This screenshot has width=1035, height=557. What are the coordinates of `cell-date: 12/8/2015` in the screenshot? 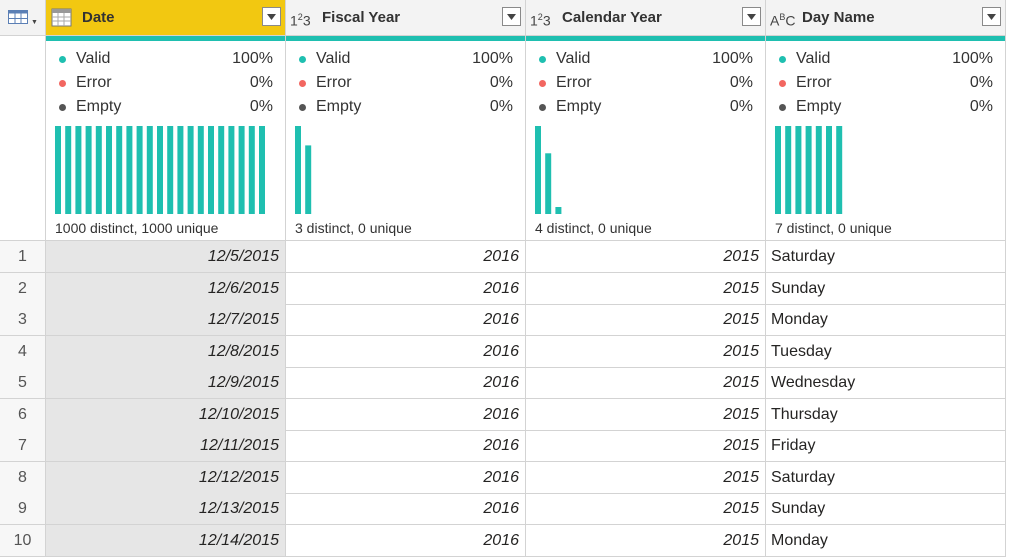 It's located at (166, 352).